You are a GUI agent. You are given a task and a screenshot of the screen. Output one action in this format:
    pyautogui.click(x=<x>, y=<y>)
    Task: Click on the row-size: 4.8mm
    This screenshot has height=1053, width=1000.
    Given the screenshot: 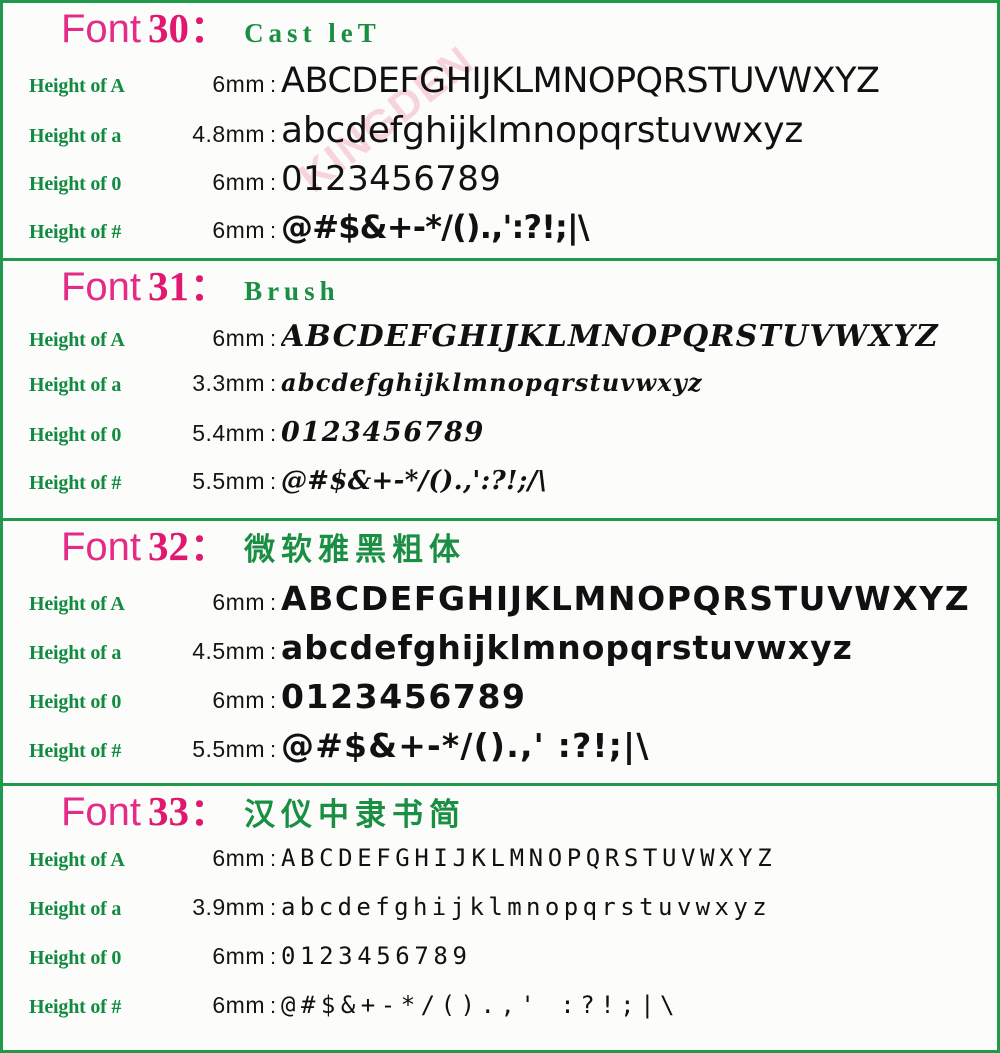 What is the action you would take?
    pyautogui.click(x=228, y=134)
    